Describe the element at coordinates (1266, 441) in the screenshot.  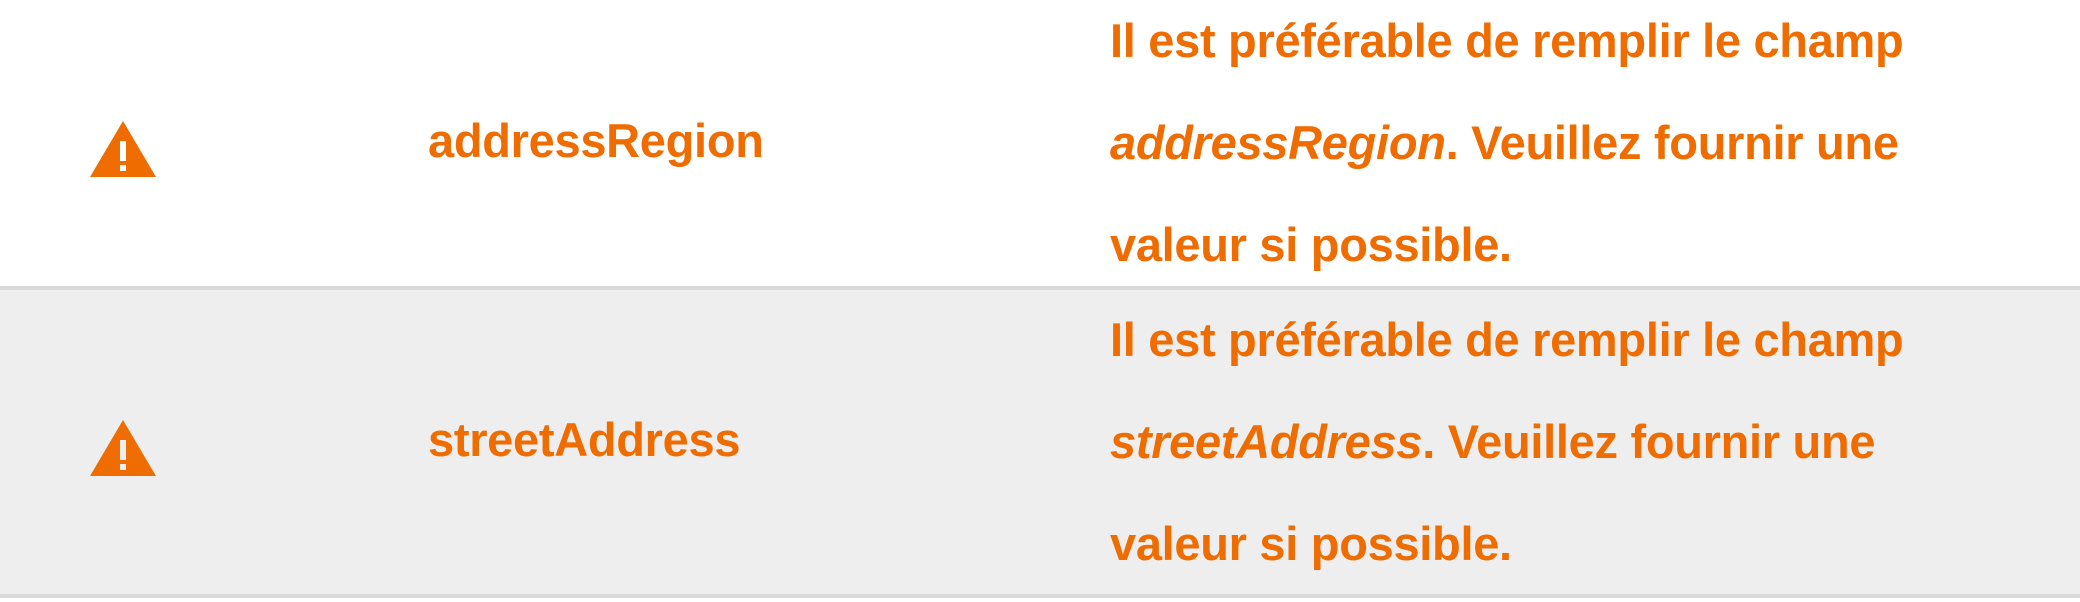
I see `message-field-name: streetAddress` at that location.